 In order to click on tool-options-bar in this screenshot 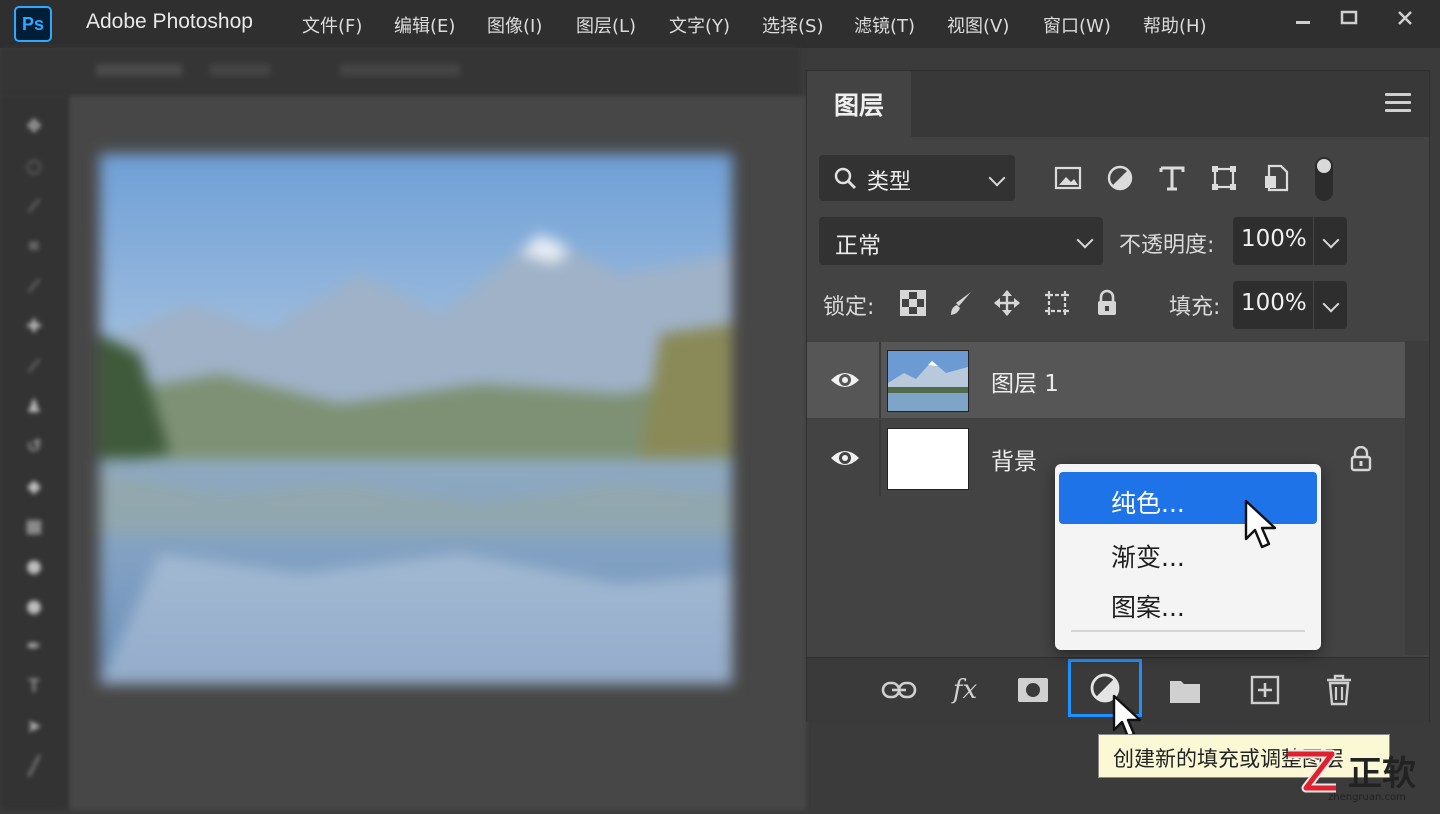, I will do `click(400, 72)`.